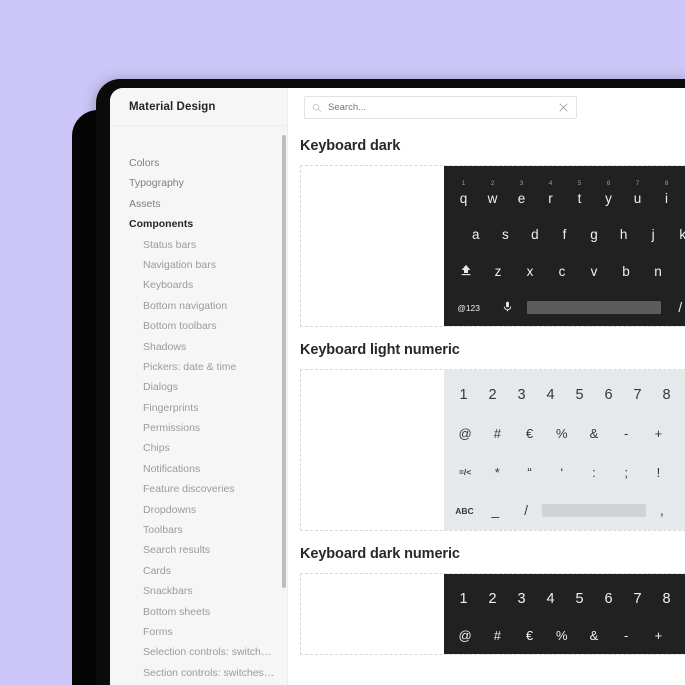 The image size is (685, 685). I want to click on key-u: u7, so click(637, 193).